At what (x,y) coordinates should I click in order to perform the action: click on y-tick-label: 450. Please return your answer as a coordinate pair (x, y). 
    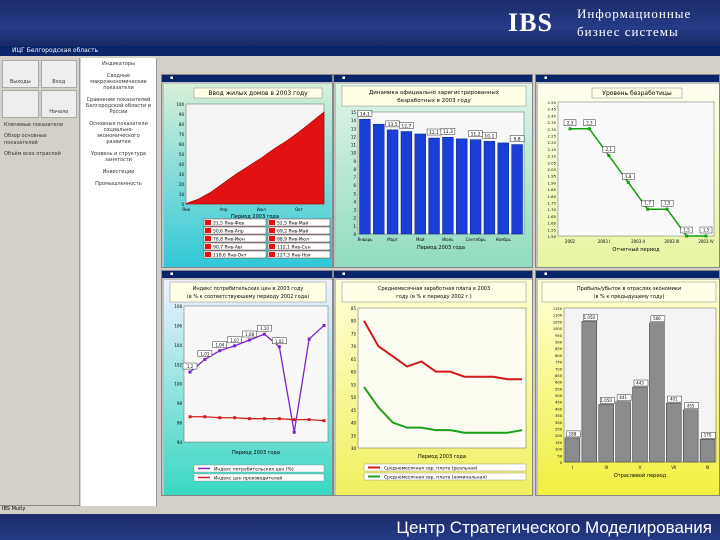
    Looking at the image, I should click on (559, 403).